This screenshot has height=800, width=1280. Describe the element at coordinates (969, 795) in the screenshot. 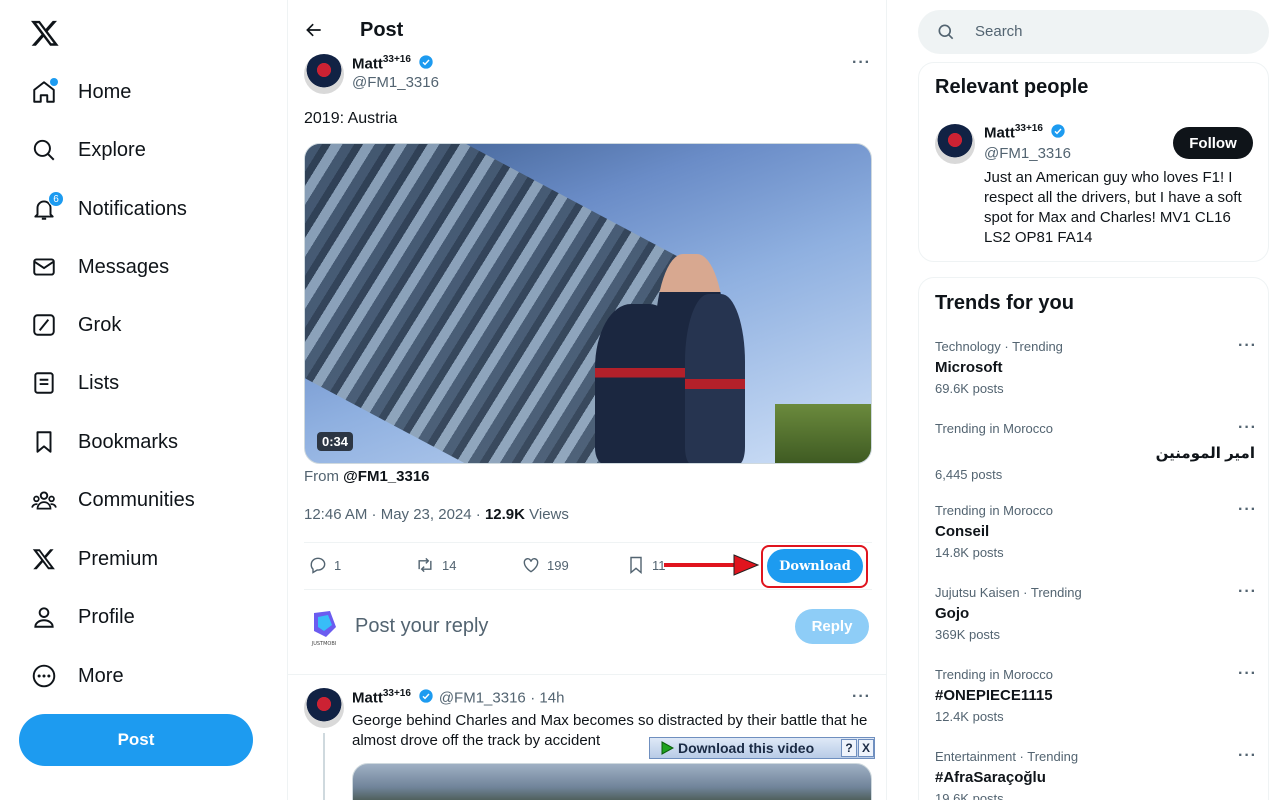

I see `trend-count: 19.6K posts` at that location.